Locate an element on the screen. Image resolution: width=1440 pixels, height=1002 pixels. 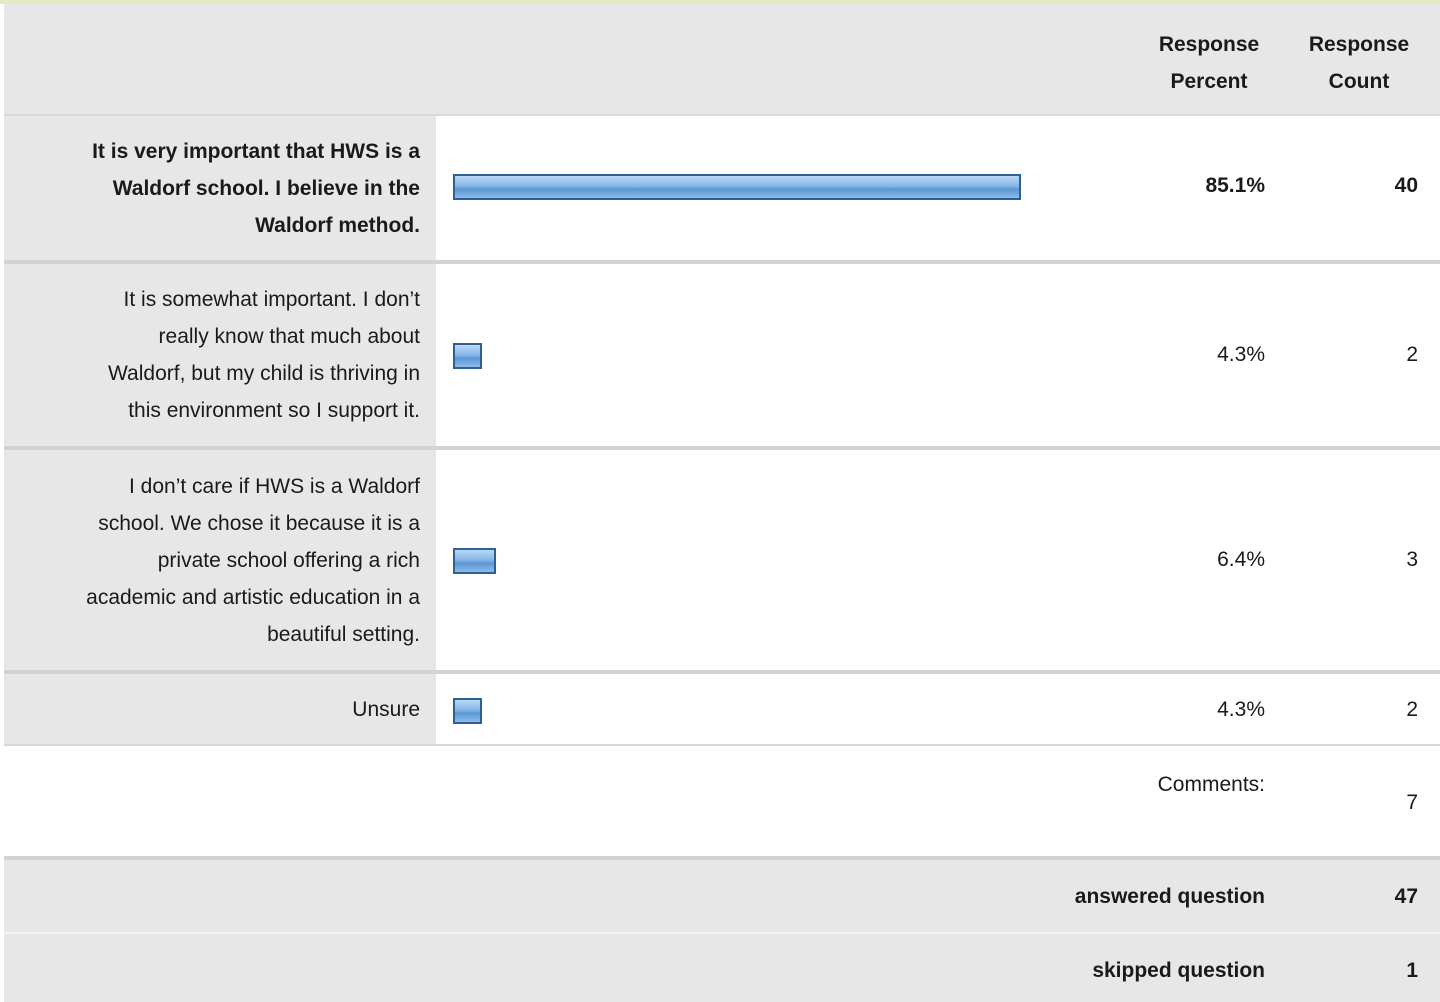
answer-label: Unsure is located at coordinates (386, 709).